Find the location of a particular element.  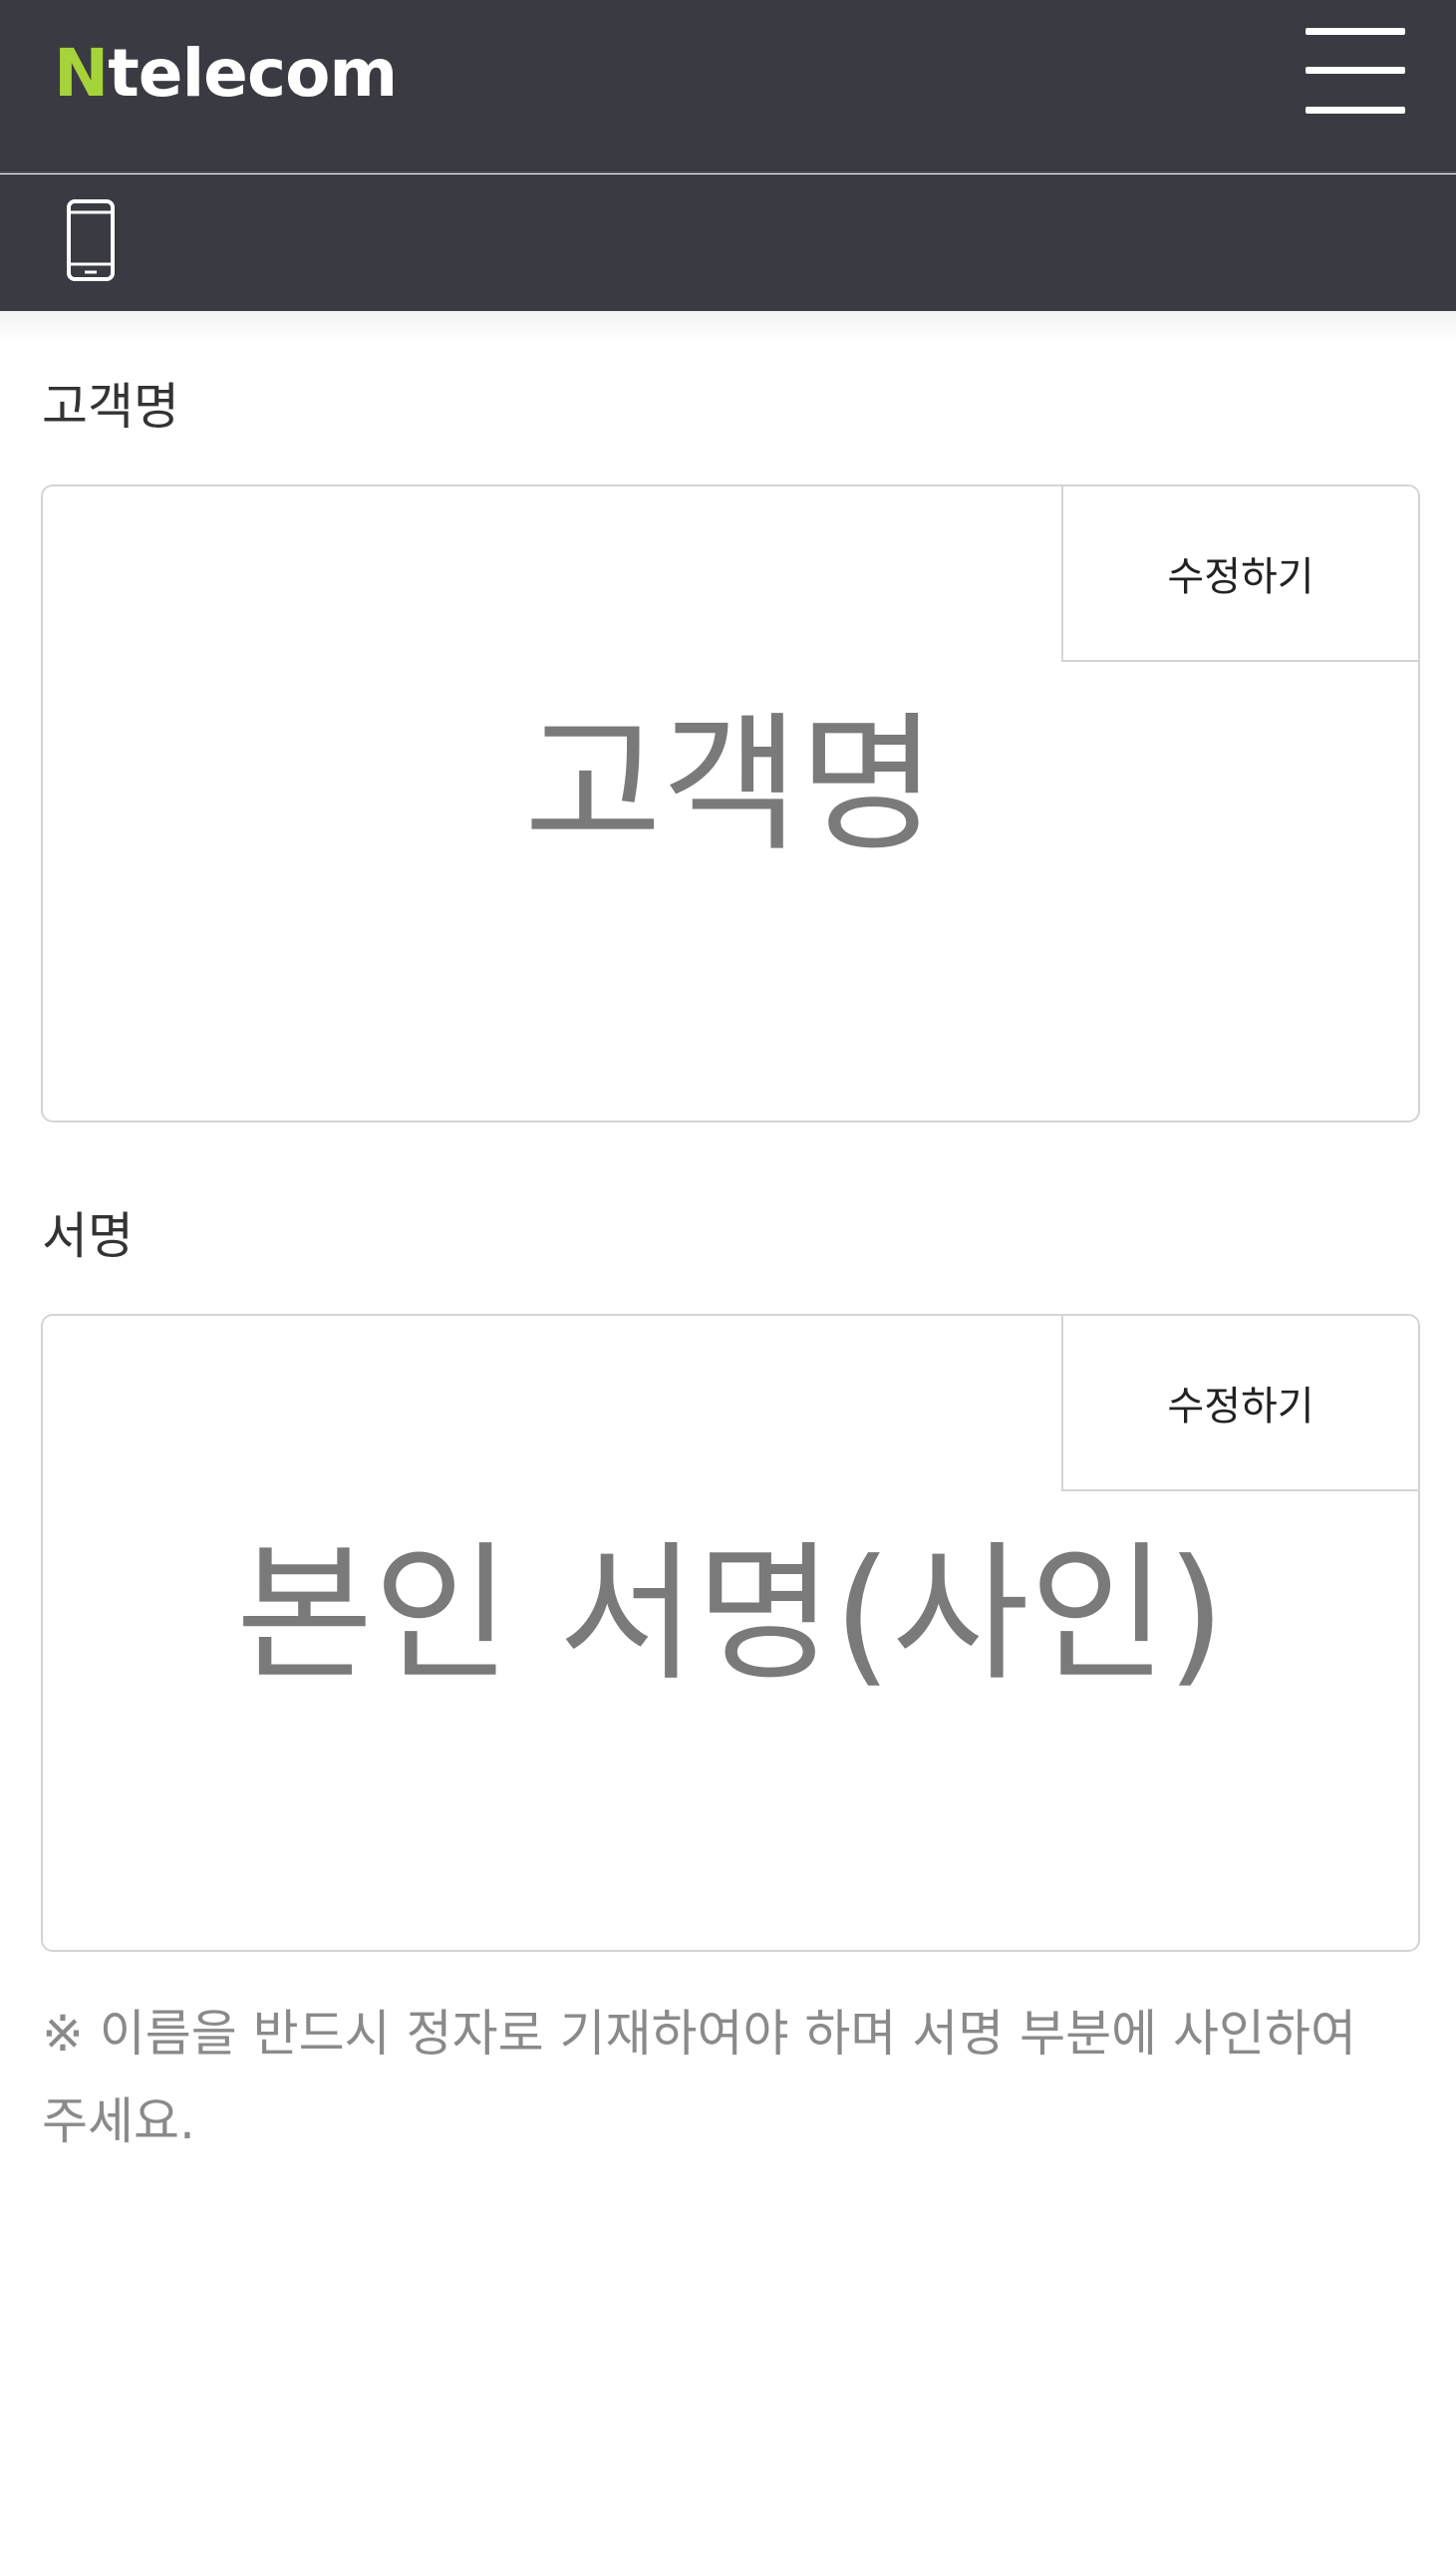

signature-instruction-note: ※ 이름을 반드시 정자로 기재하여야 하며 서명 부분에 사인하여 주세요. is located at coordinates (699, 2077).